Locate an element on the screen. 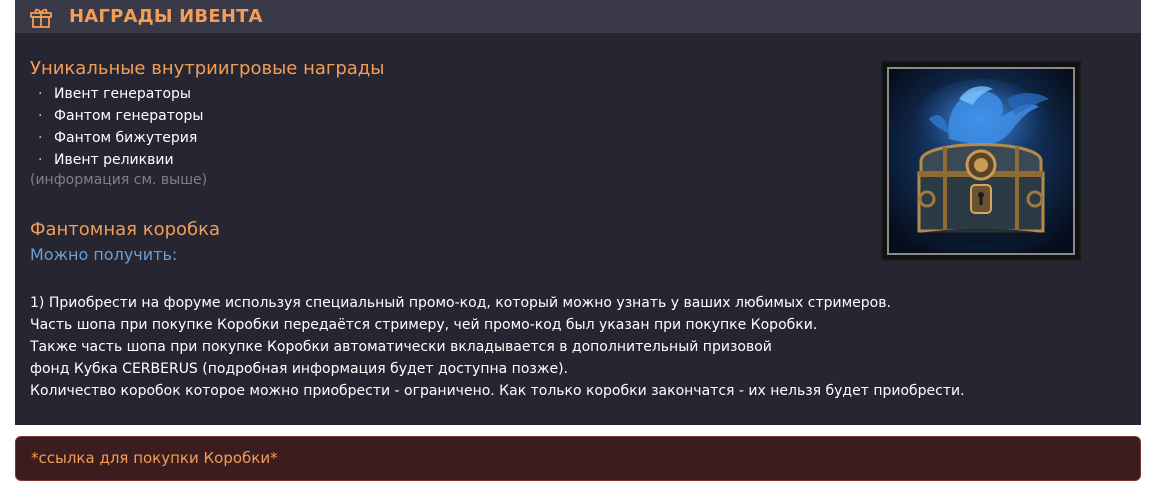  dragon-chest-icon is located at coordinates (981, 161).